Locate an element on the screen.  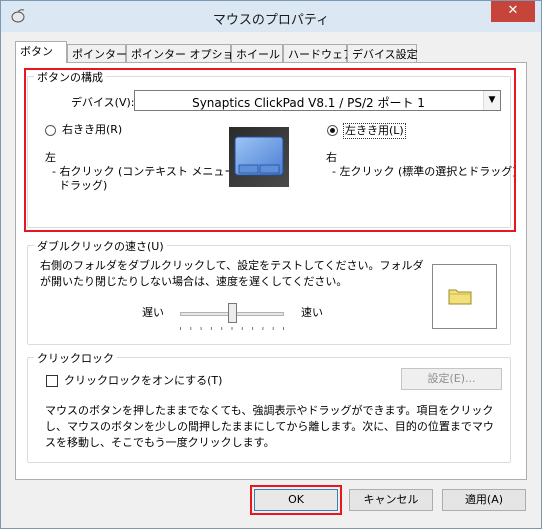
speed-slider-thumb is located at coordinates (232, 313).